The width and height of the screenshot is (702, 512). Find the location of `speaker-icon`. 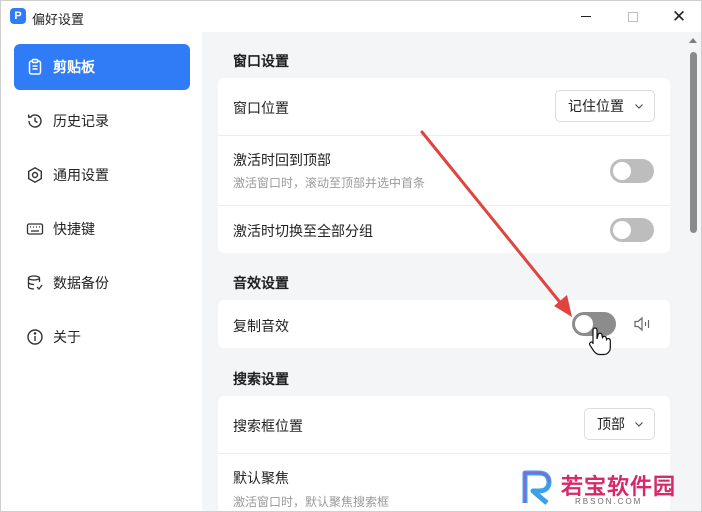

speaker-icon is located at coordinates (643, 324).